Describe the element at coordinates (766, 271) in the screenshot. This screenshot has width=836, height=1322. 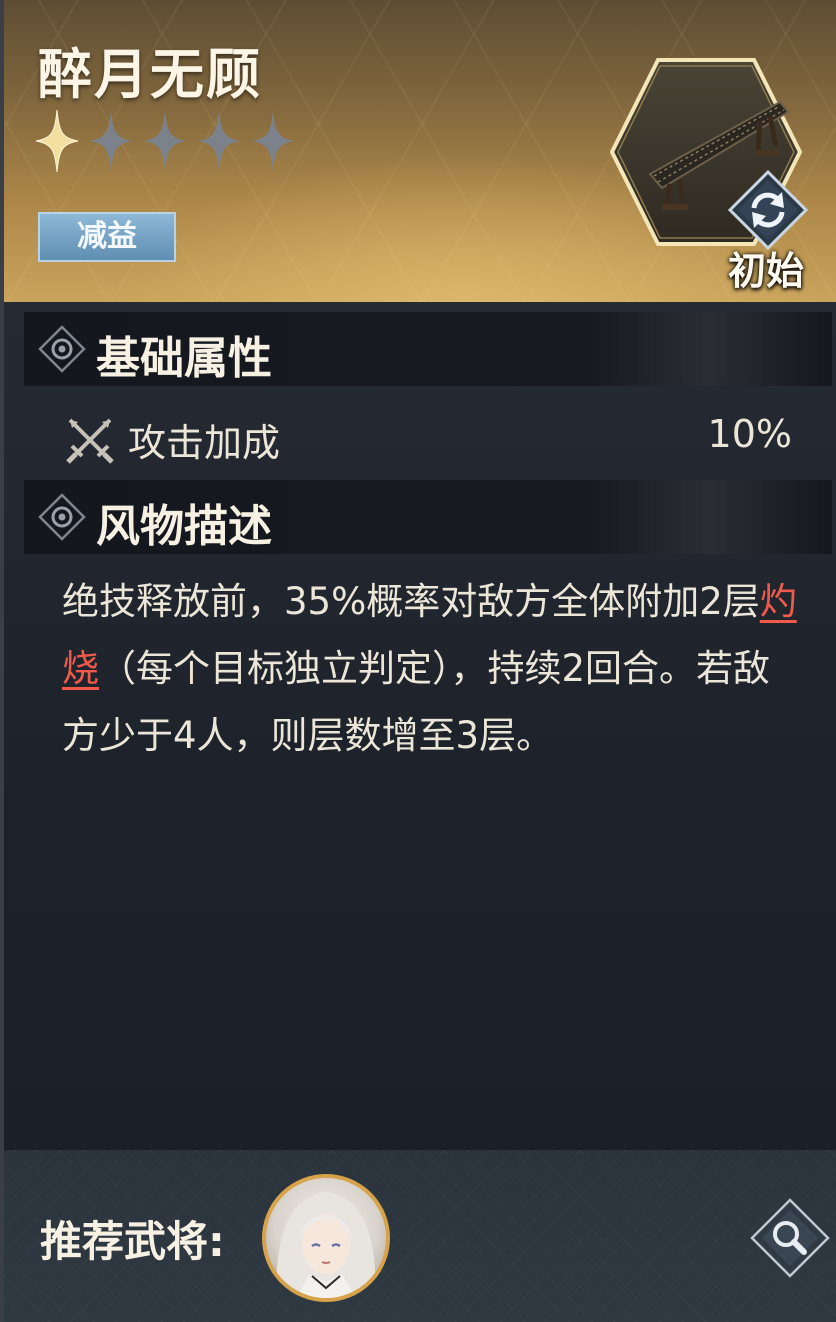
I see `initial-state-label: 初始` at that location.